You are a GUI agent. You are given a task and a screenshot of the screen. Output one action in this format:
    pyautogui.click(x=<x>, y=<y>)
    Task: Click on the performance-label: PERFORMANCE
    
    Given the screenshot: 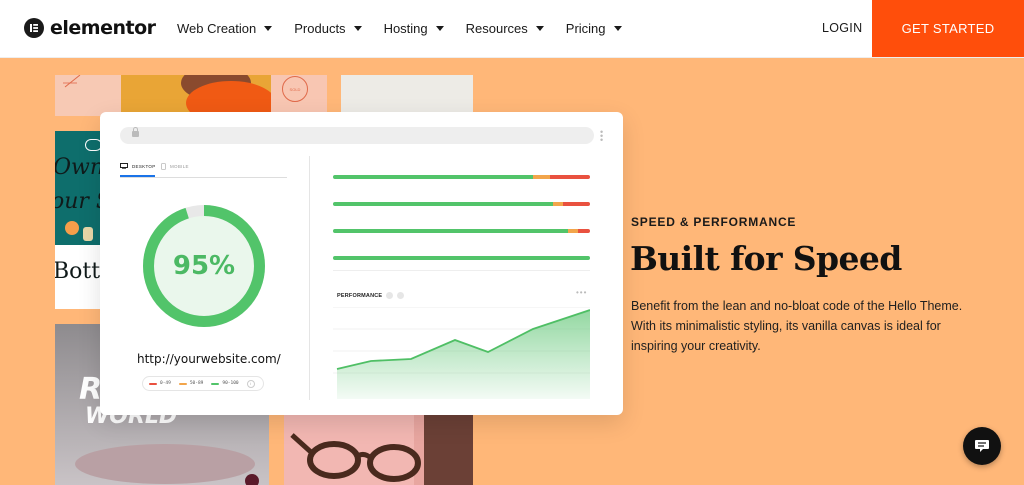 What is the action you would take?
    pyautogui.click(x=360, y=295)
    